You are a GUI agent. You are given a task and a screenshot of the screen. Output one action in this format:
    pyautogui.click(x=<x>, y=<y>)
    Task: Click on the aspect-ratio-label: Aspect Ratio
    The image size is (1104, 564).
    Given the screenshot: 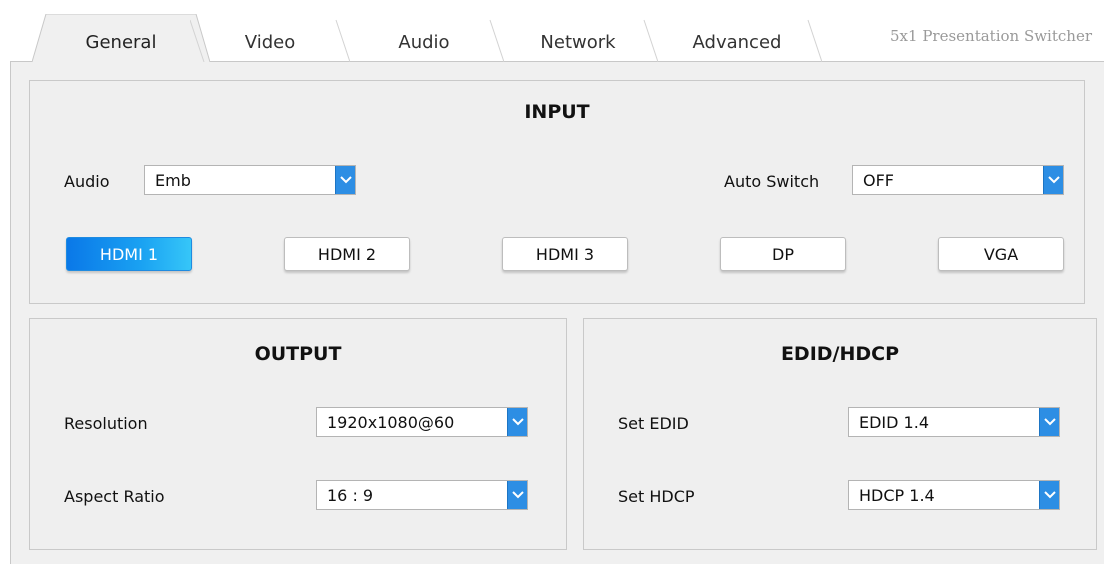 What is the action you would take?
    pyautogui.click(x=114, y=496)
    